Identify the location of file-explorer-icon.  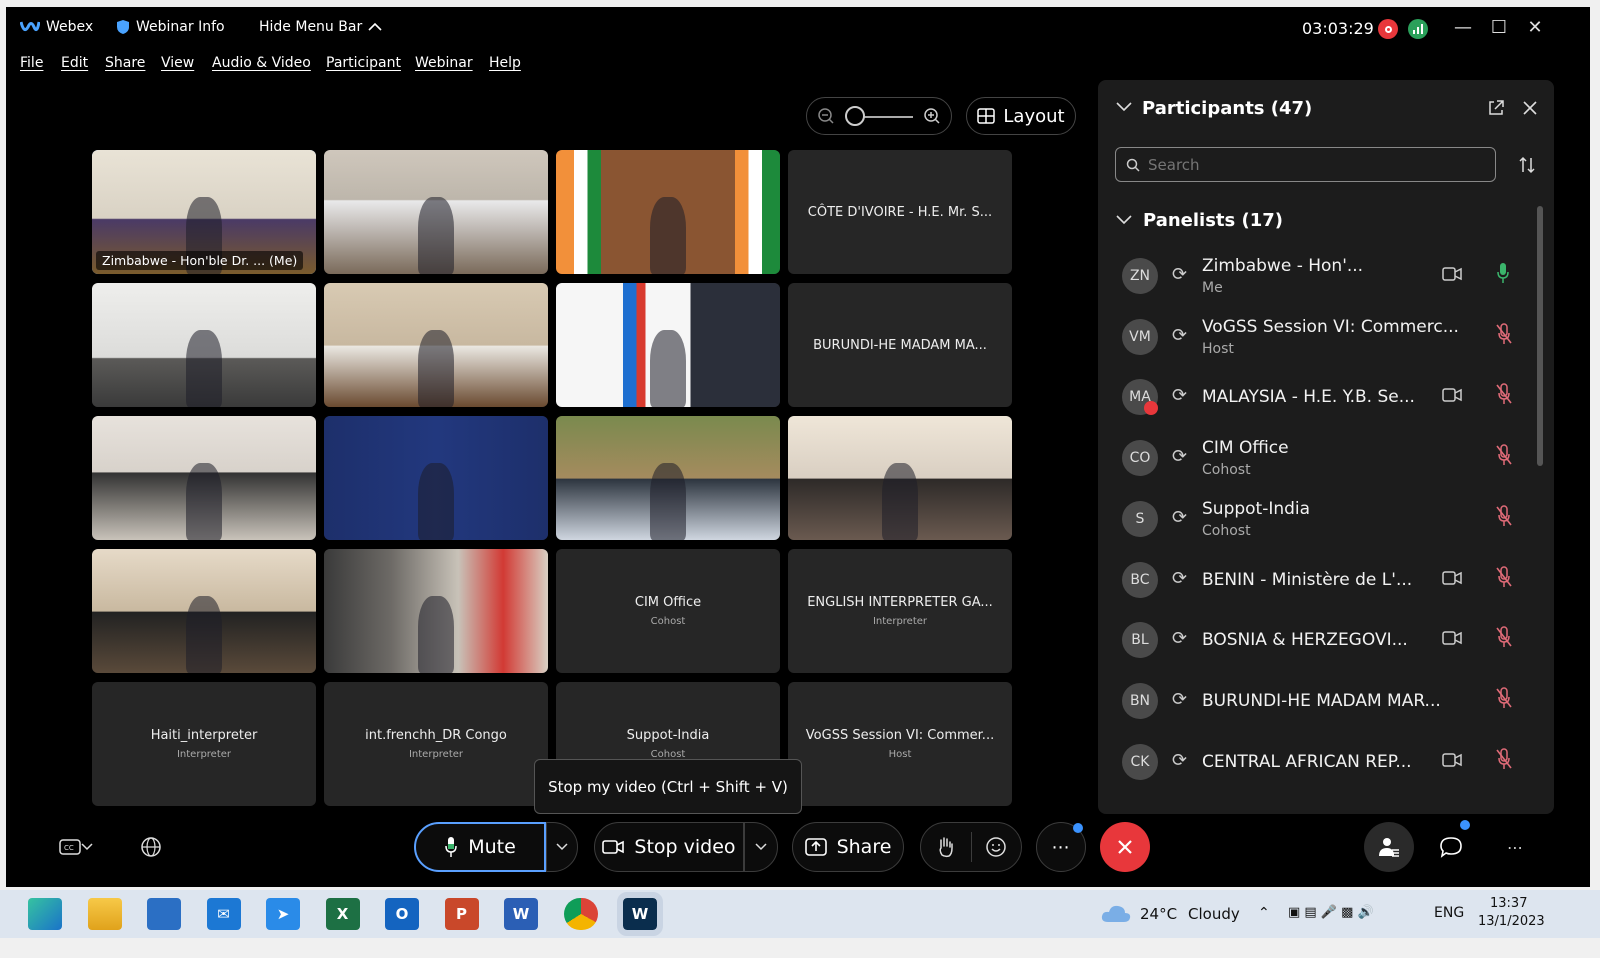
(104, 914).